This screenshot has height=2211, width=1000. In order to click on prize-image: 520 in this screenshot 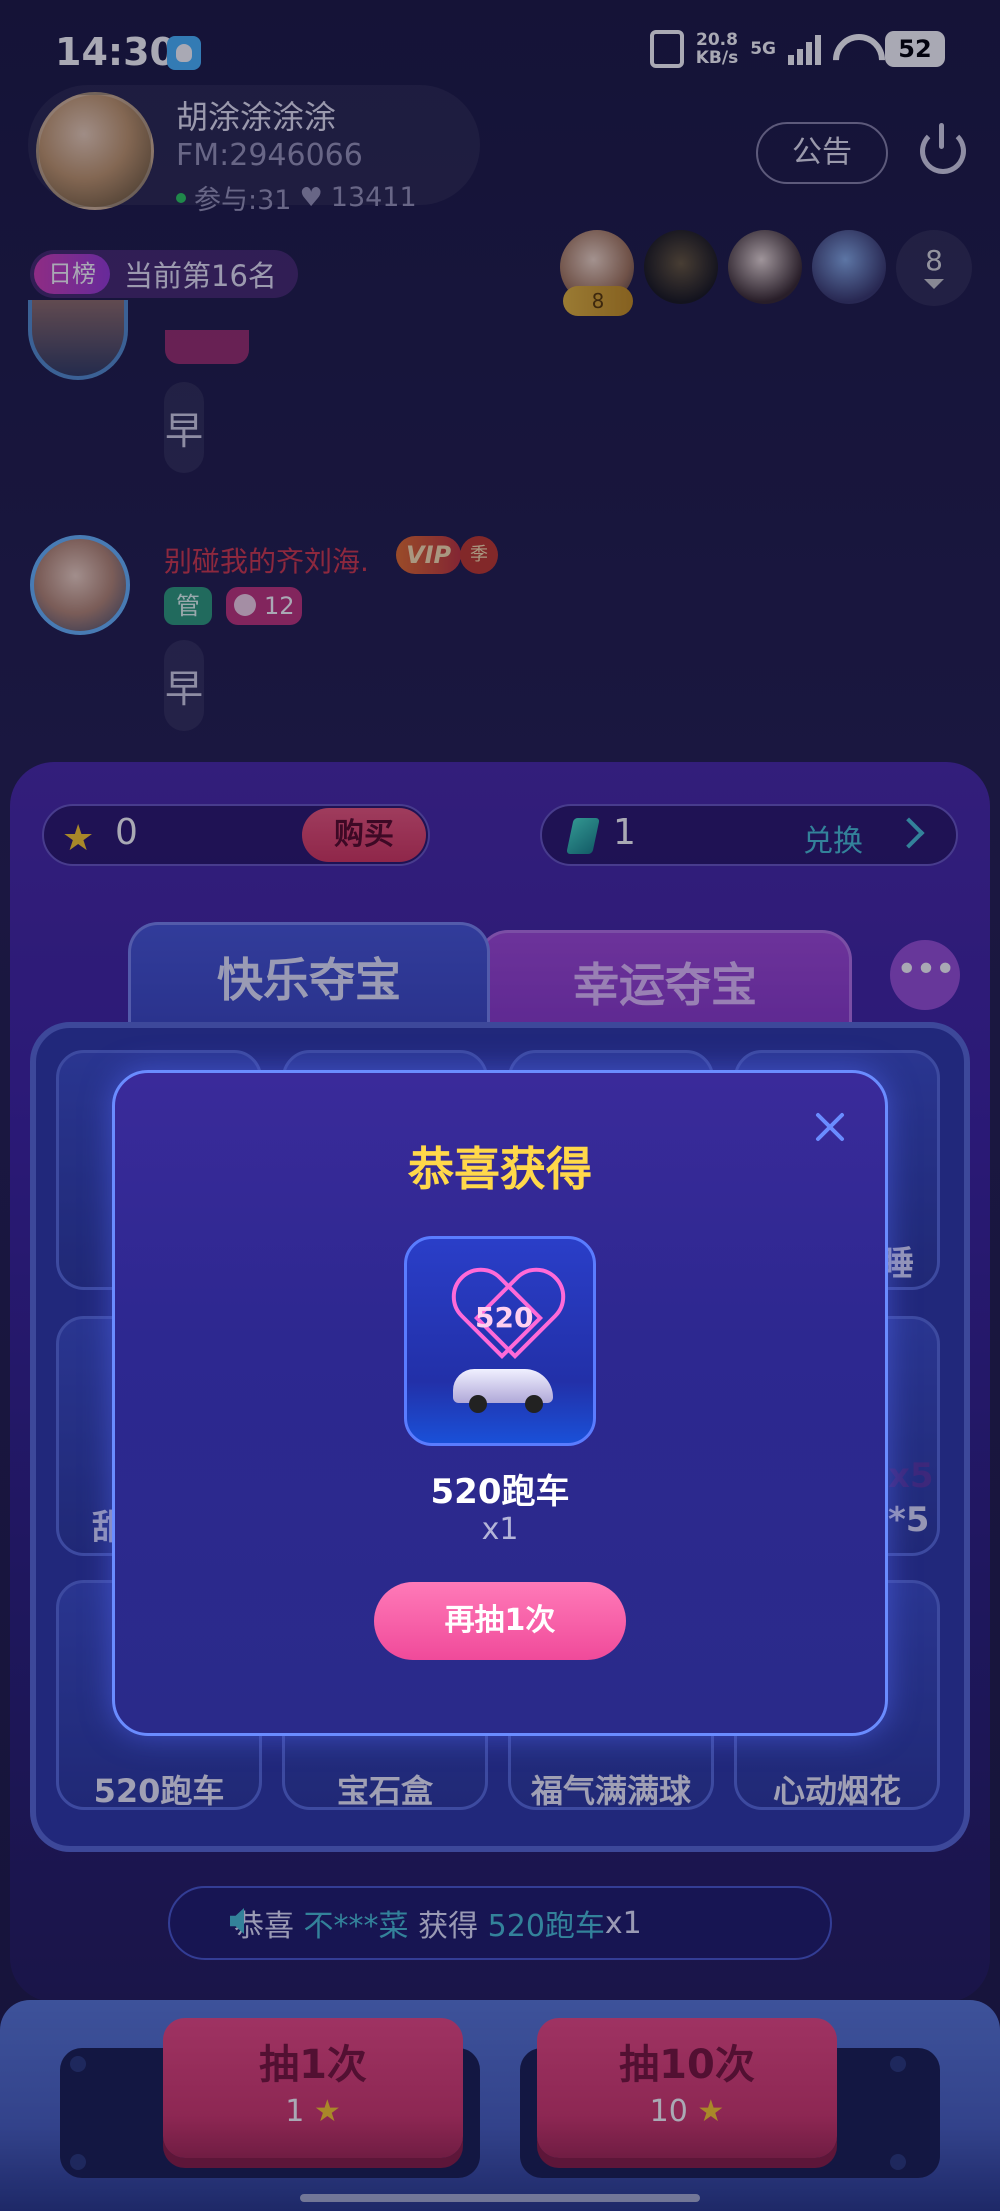, I will do `click(500, 1341)`.